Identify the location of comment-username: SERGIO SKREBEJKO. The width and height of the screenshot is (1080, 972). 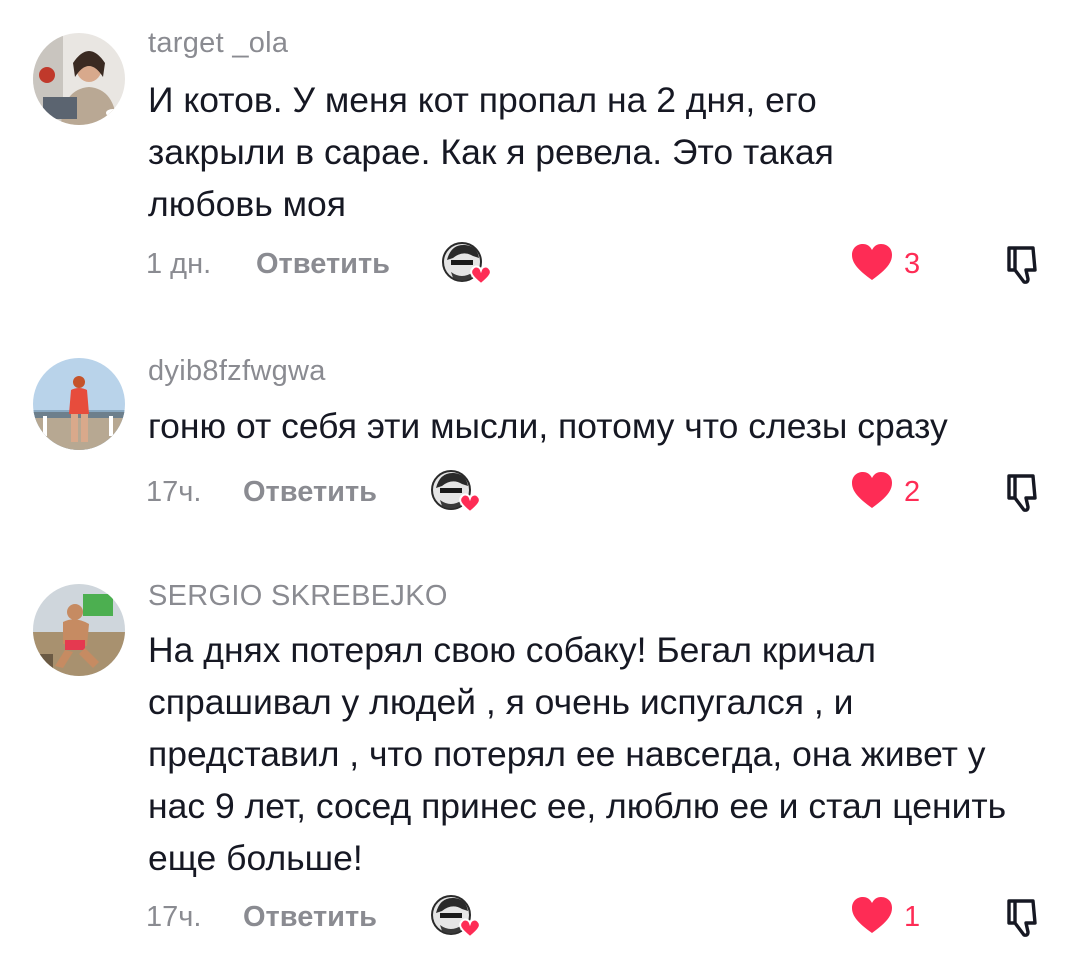
(298, 596).